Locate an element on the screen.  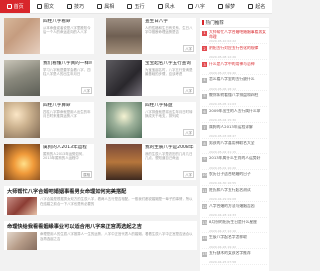
home-icon is located at coordinates (9, 6).